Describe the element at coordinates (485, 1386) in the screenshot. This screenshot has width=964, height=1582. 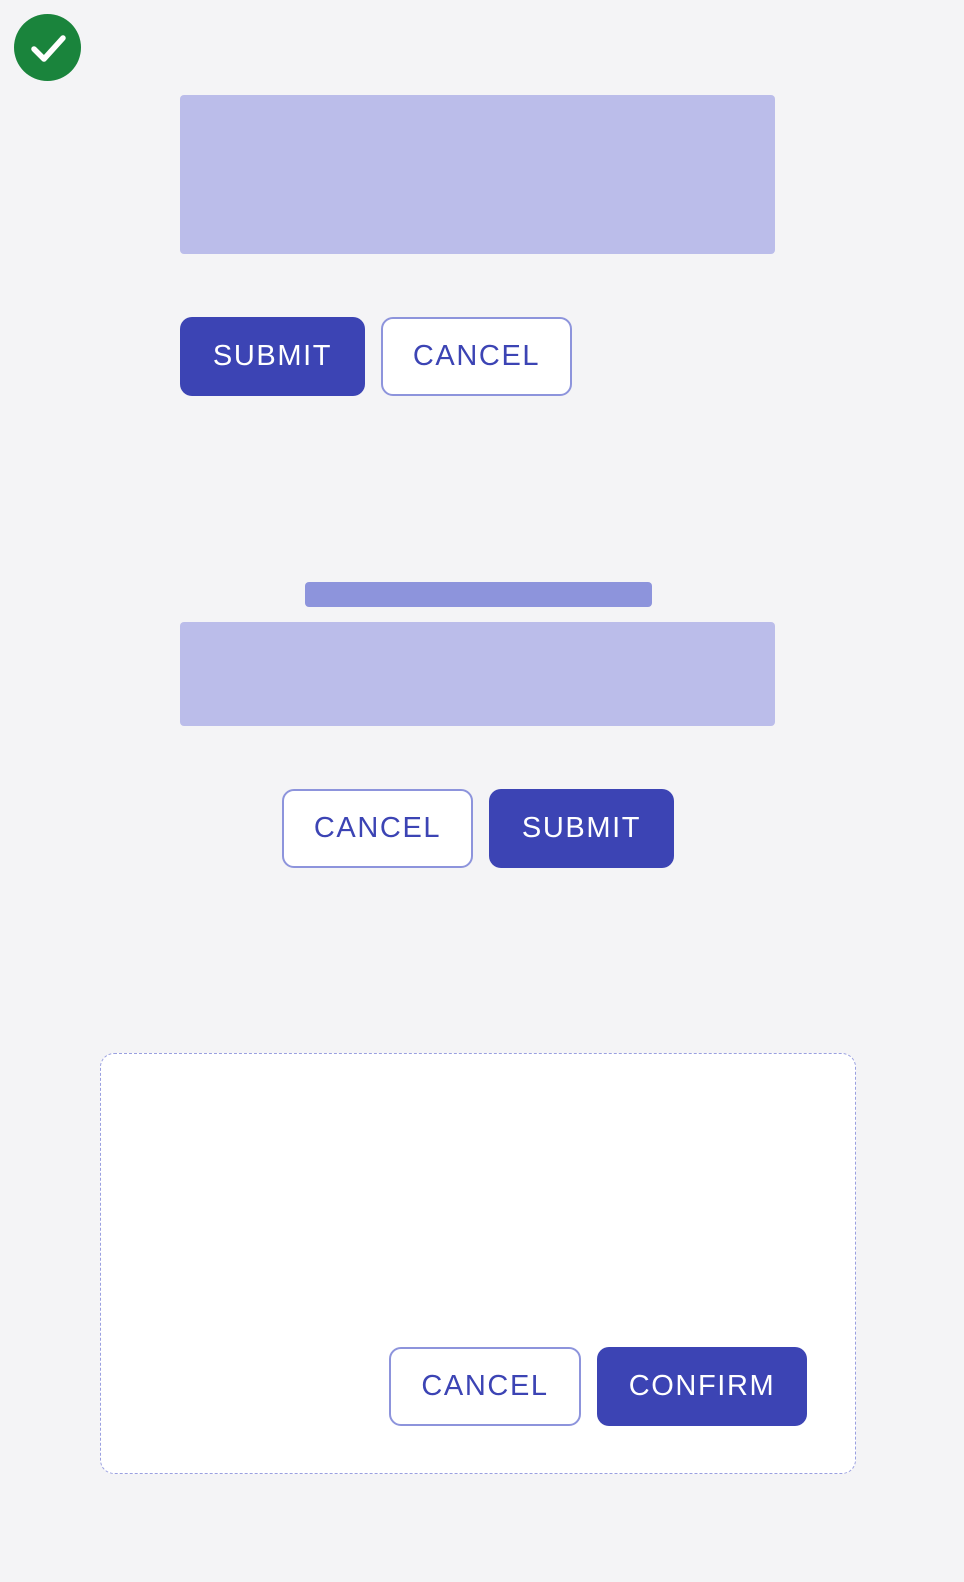
I see `dialog-cancel-button: CANCEL` at that location.